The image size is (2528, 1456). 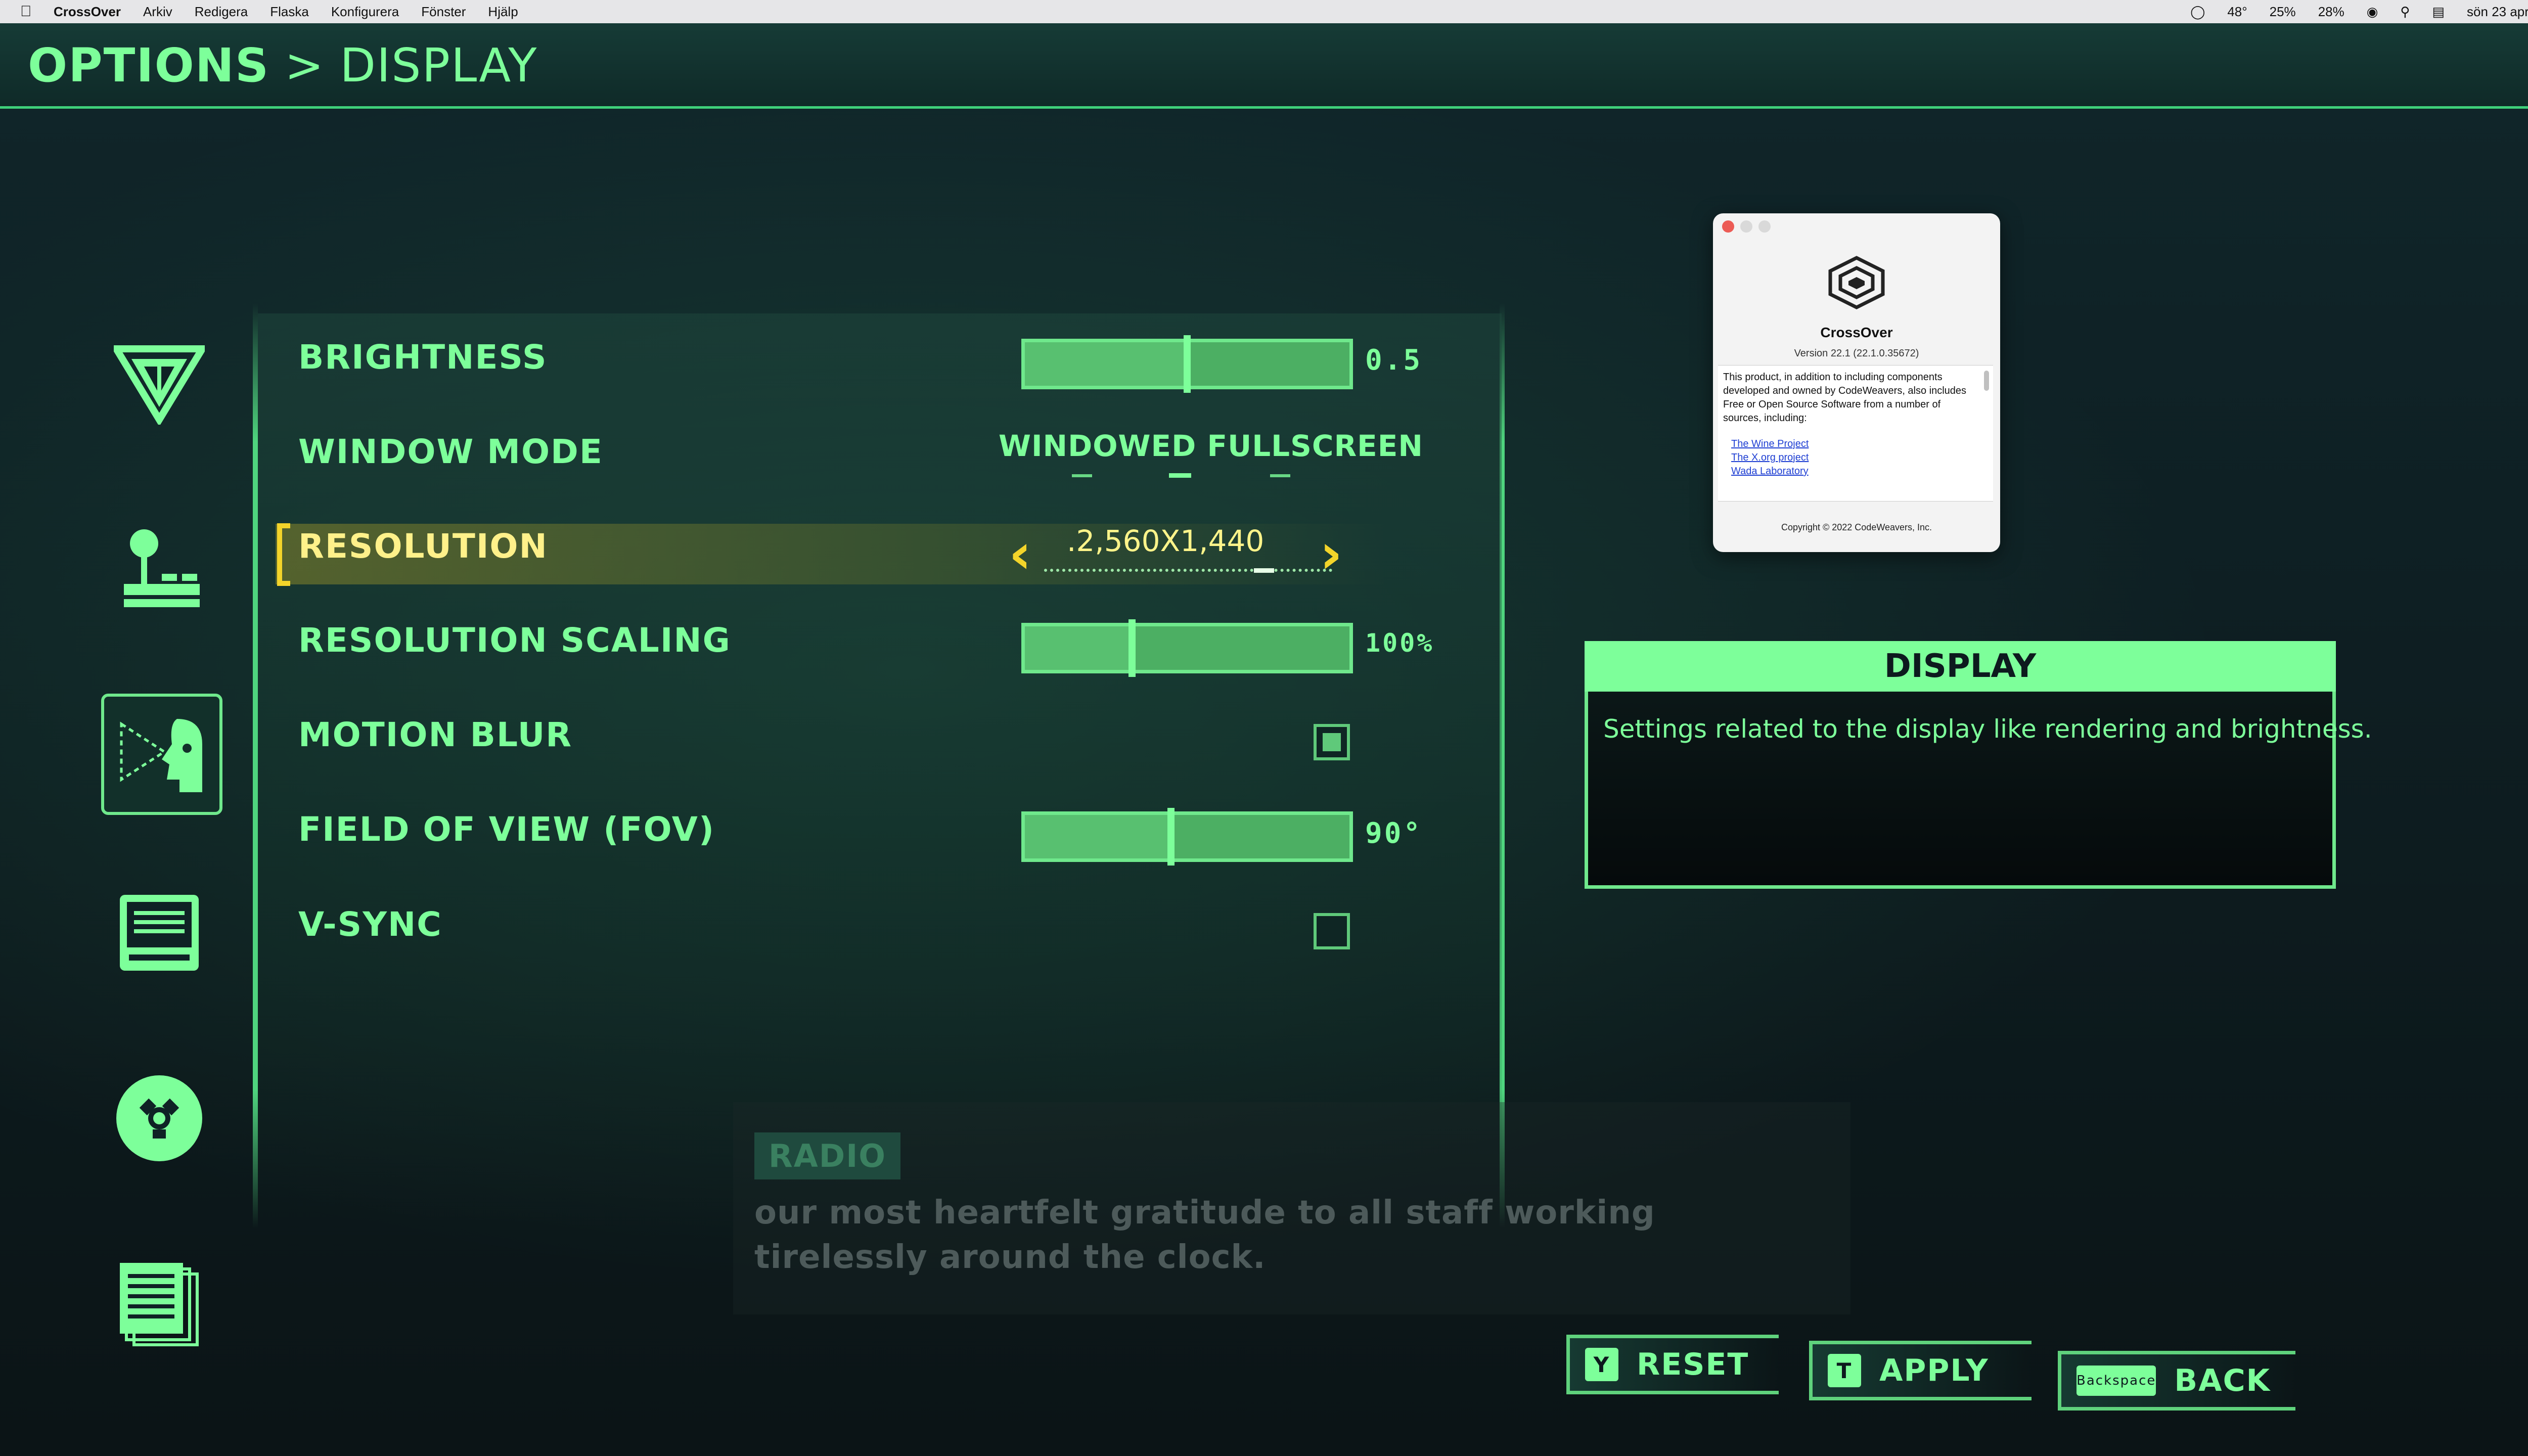 I want to click on resolution-left-arrow-icon: ‹, so click(x=1020, y=553).